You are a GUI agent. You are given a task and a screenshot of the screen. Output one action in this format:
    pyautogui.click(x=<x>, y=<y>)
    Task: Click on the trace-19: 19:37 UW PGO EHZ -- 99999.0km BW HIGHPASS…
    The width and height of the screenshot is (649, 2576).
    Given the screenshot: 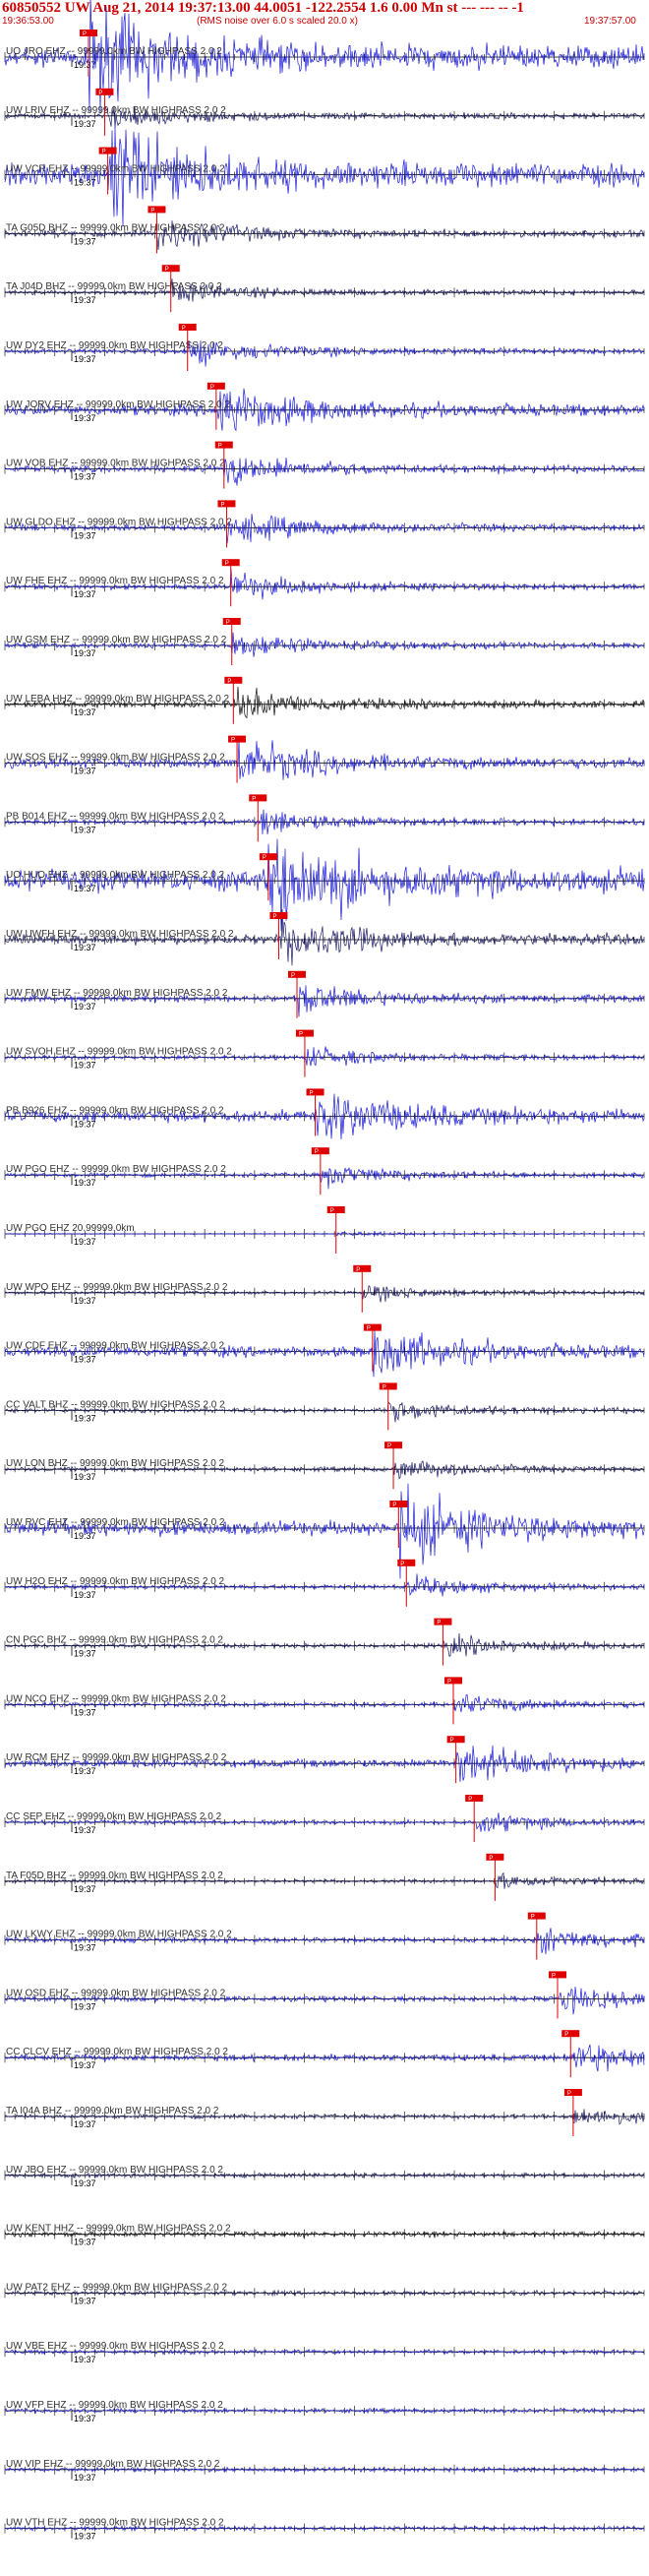 What is the action you would take?
    pyautogui.click(x=324, y=1171)
    